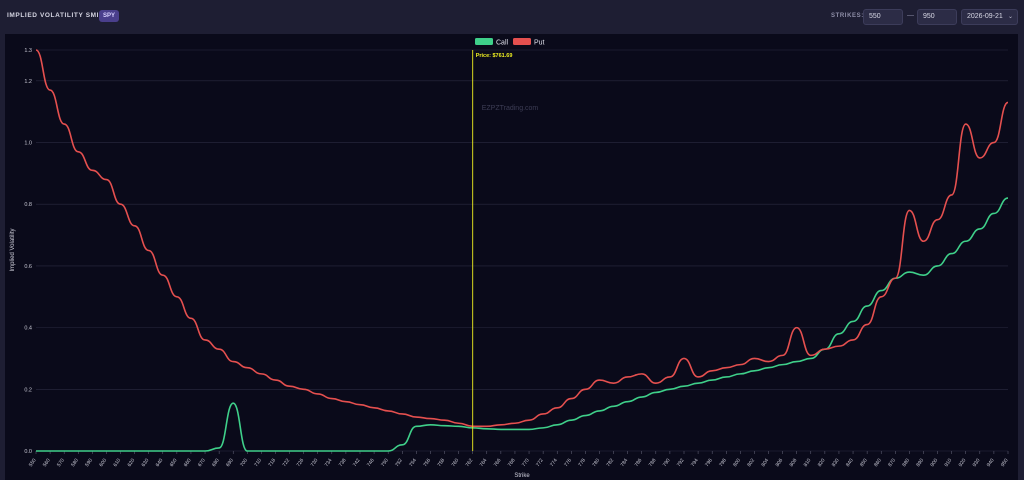  Describe the element at coordinates (357, 463) in the screenshot. I see `x-tick-label: 742` at that location.